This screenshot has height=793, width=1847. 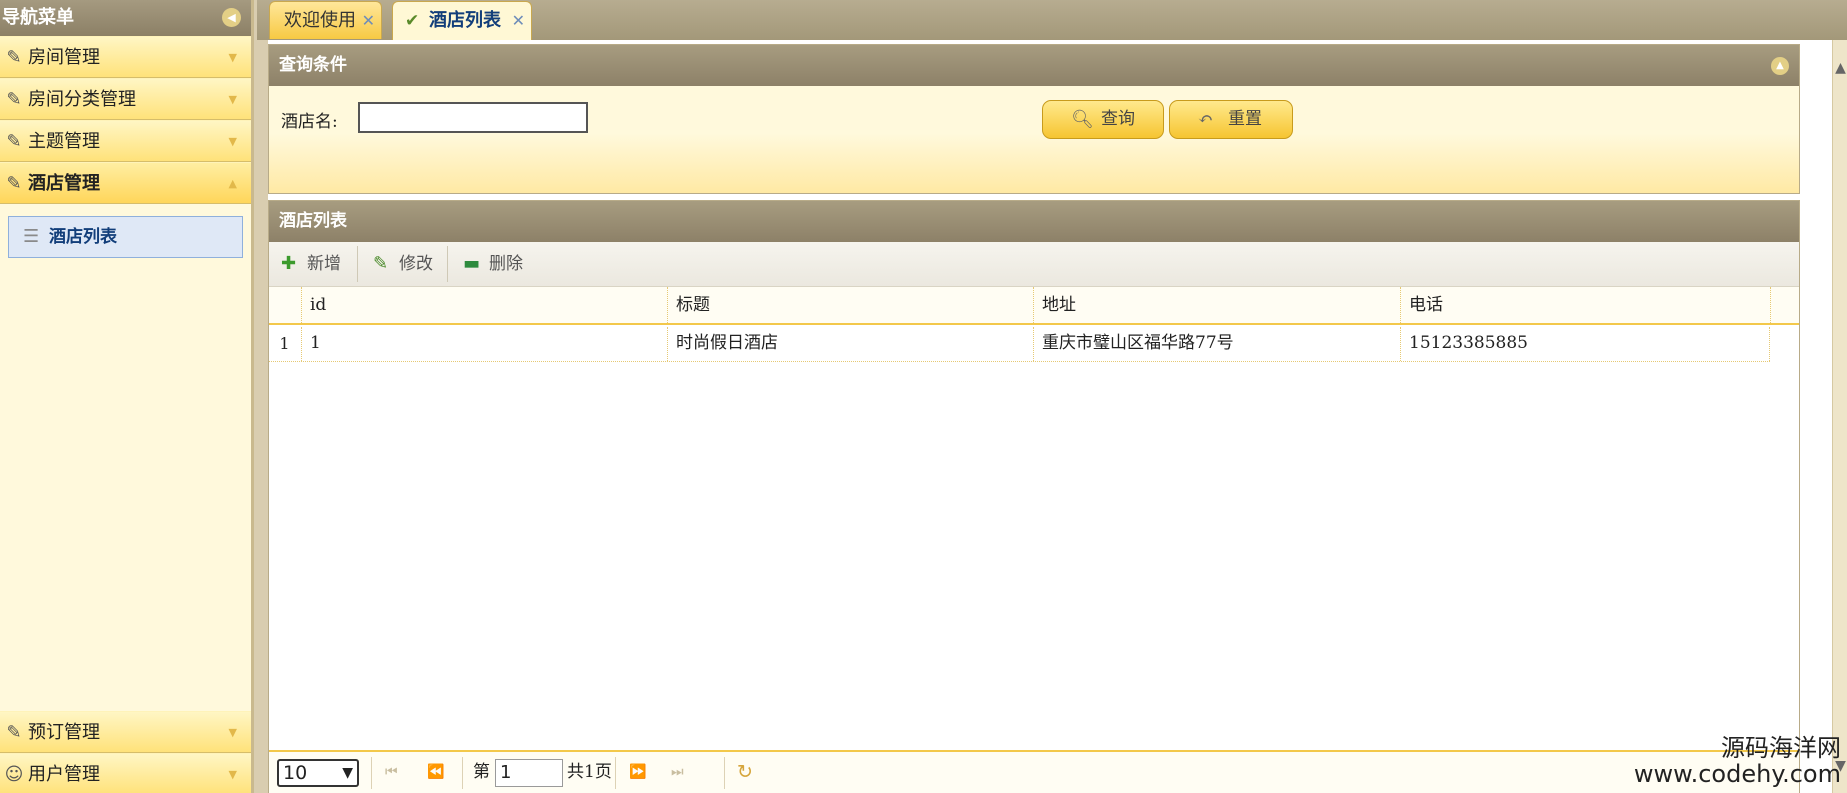 What do you see at coordinates (1206, 119) in the screenshot?
I see `undo-icon: ↶` at bounding box center [1206, 119].